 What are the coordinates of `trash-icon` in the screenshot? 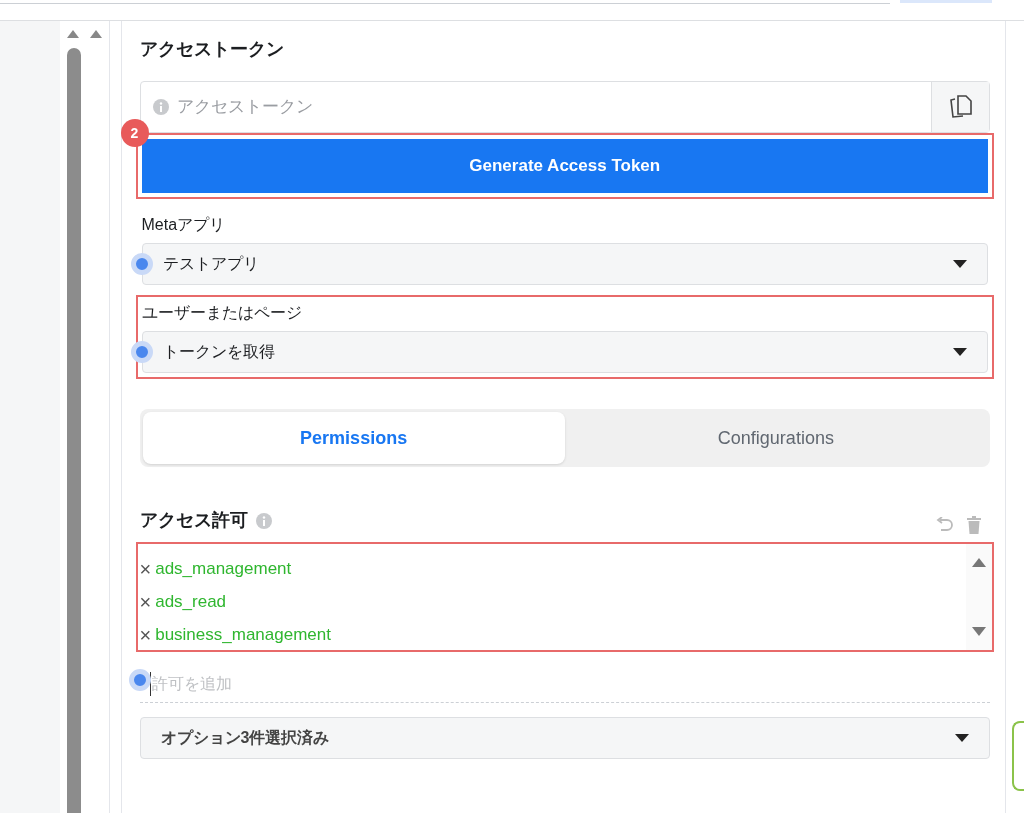 It's located at (974, 525).